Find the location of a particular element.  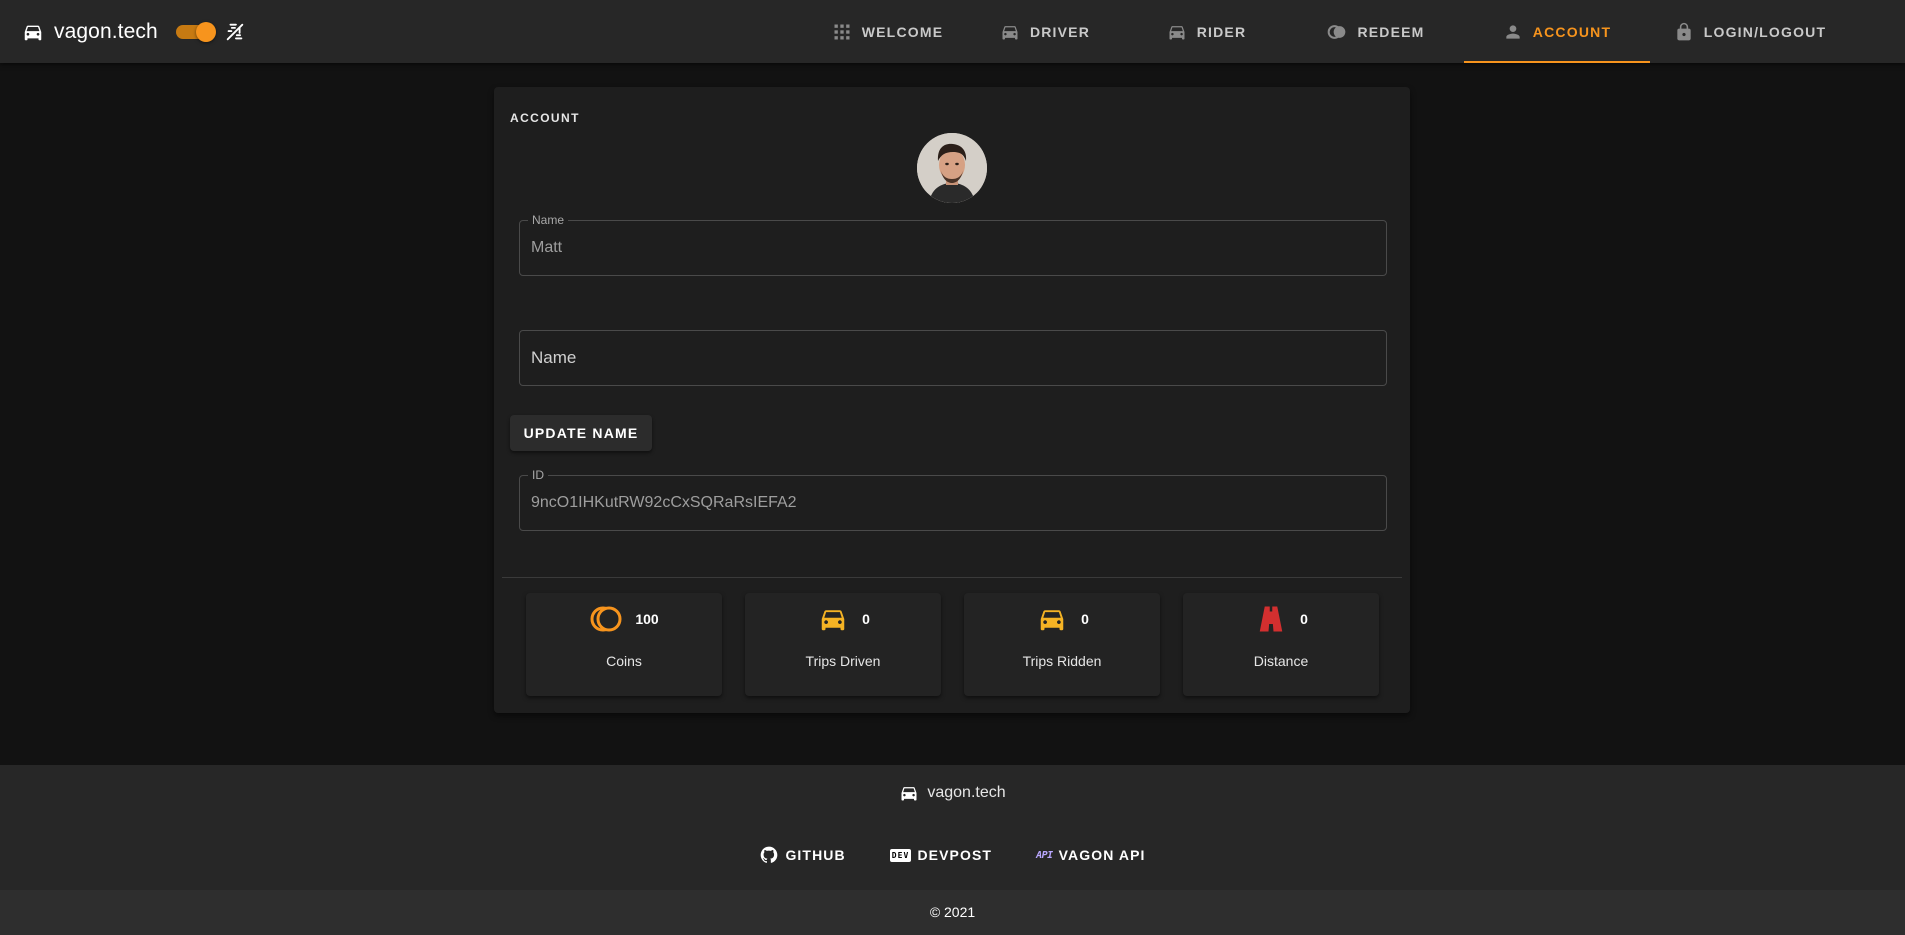

id-value: 9ncO1IHKutRW92cCxSQRaRsIEFA2 is located at coordinates (664, 502).